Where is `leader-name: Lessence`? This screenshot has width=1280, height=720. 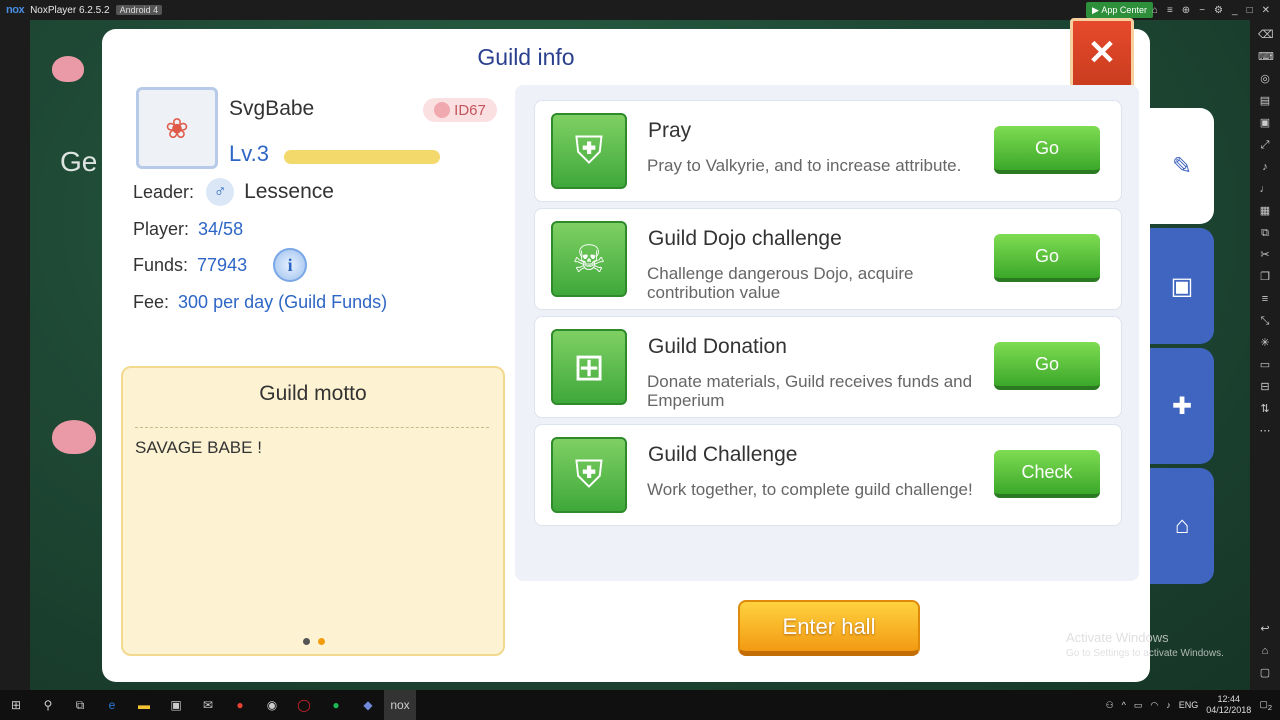
leader-name: Lessence is located at coordinates (289, 192).